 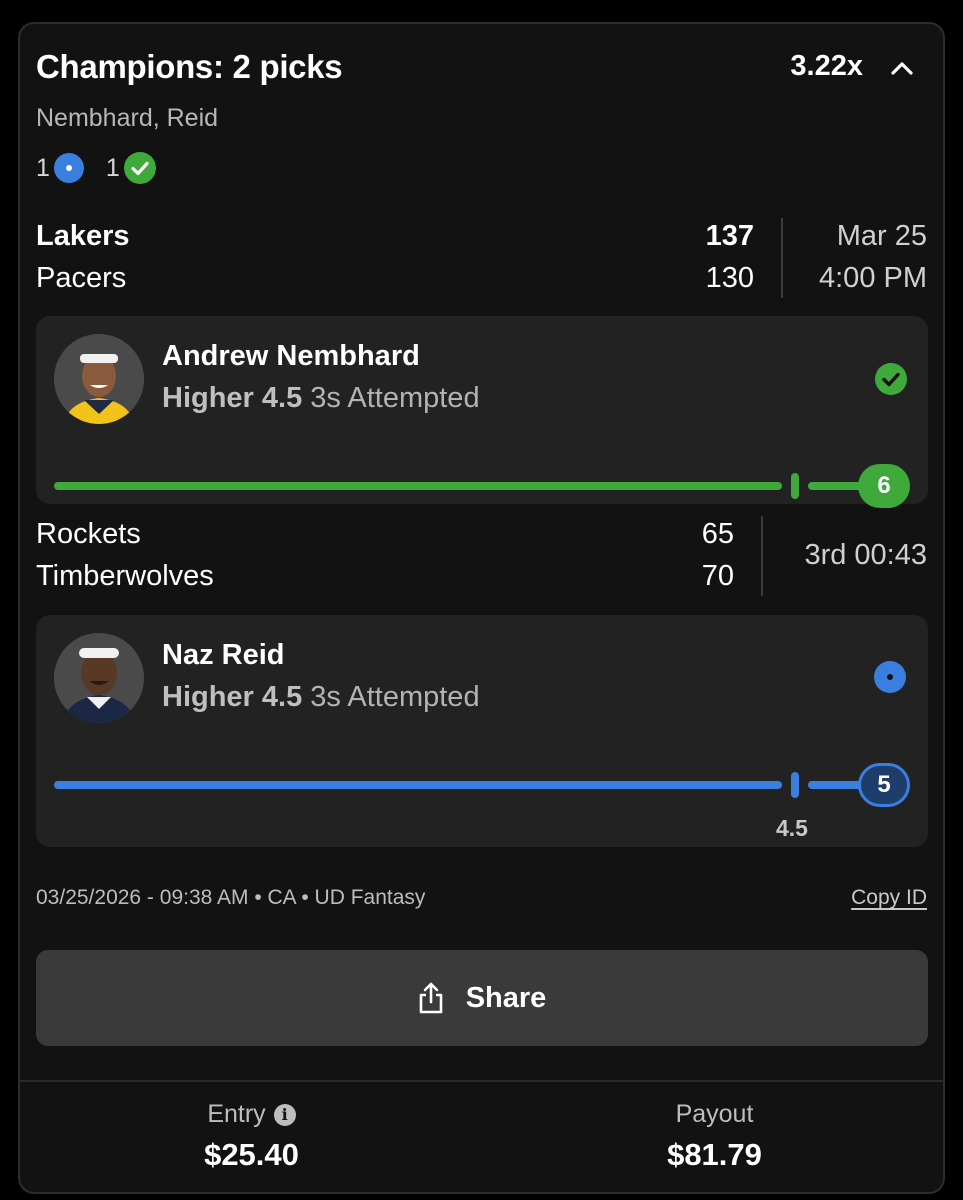 What do you see at coordinates (729, 278) in the screenshot?
I see `game1-score2: 130` at bounding box center [729, 278].